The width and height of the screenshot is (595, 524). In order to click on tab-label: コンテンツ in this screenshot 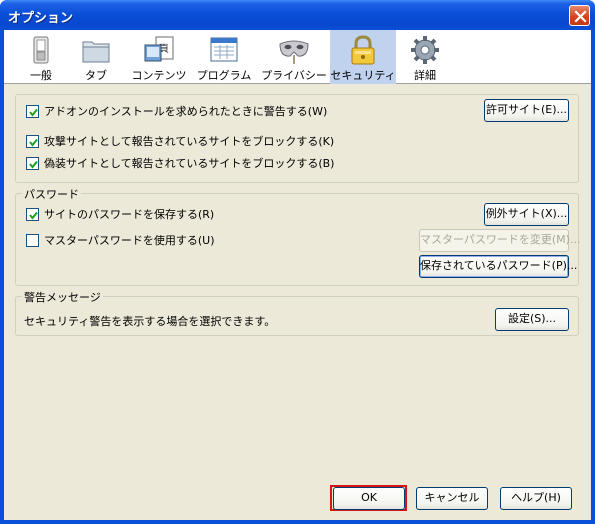, I will do `click(159, 75)`.